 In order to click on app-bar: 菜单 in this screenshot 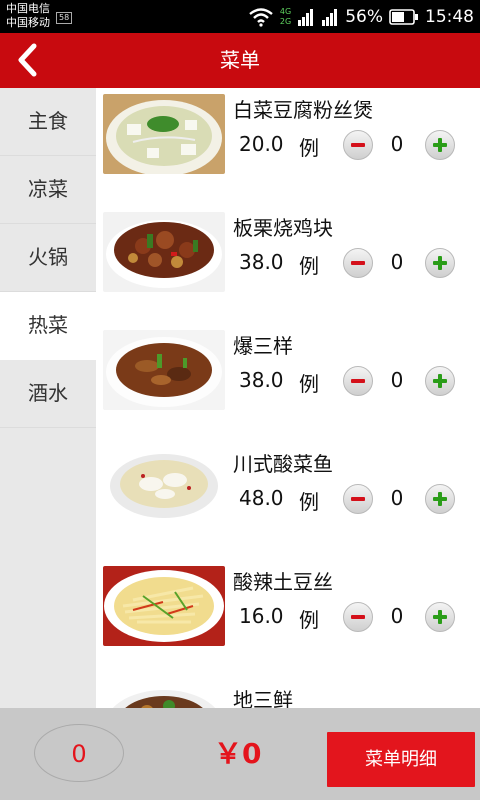, I will do `click(240, 60)`.